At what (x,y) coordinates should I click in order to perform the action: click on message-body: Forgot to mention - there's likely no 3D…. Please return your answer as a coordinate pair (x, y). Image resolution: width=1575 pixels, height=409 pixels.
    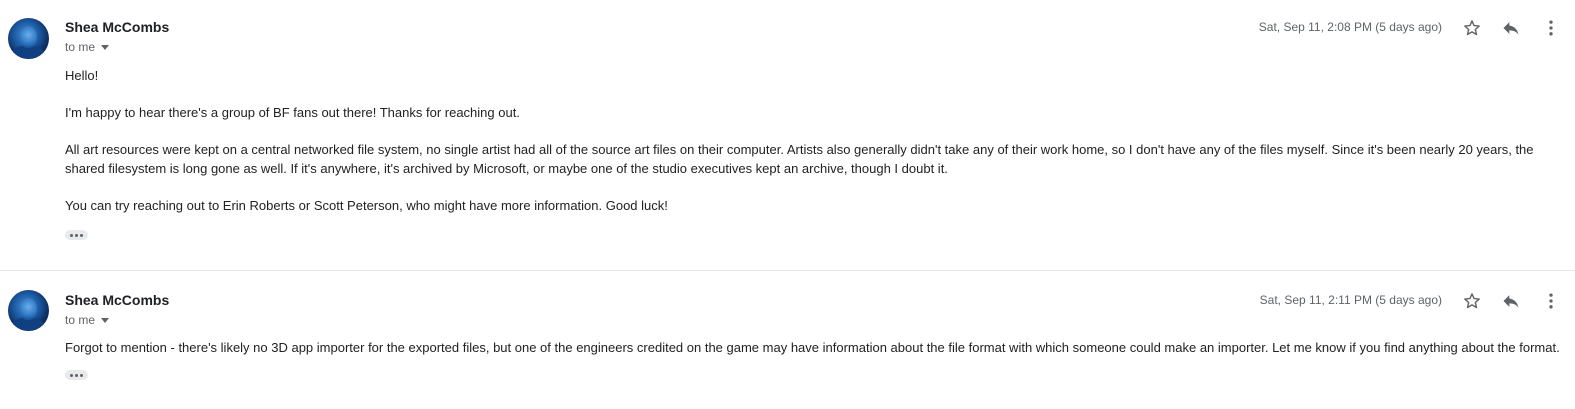
    Looking at the image, I should click on (815, 356).